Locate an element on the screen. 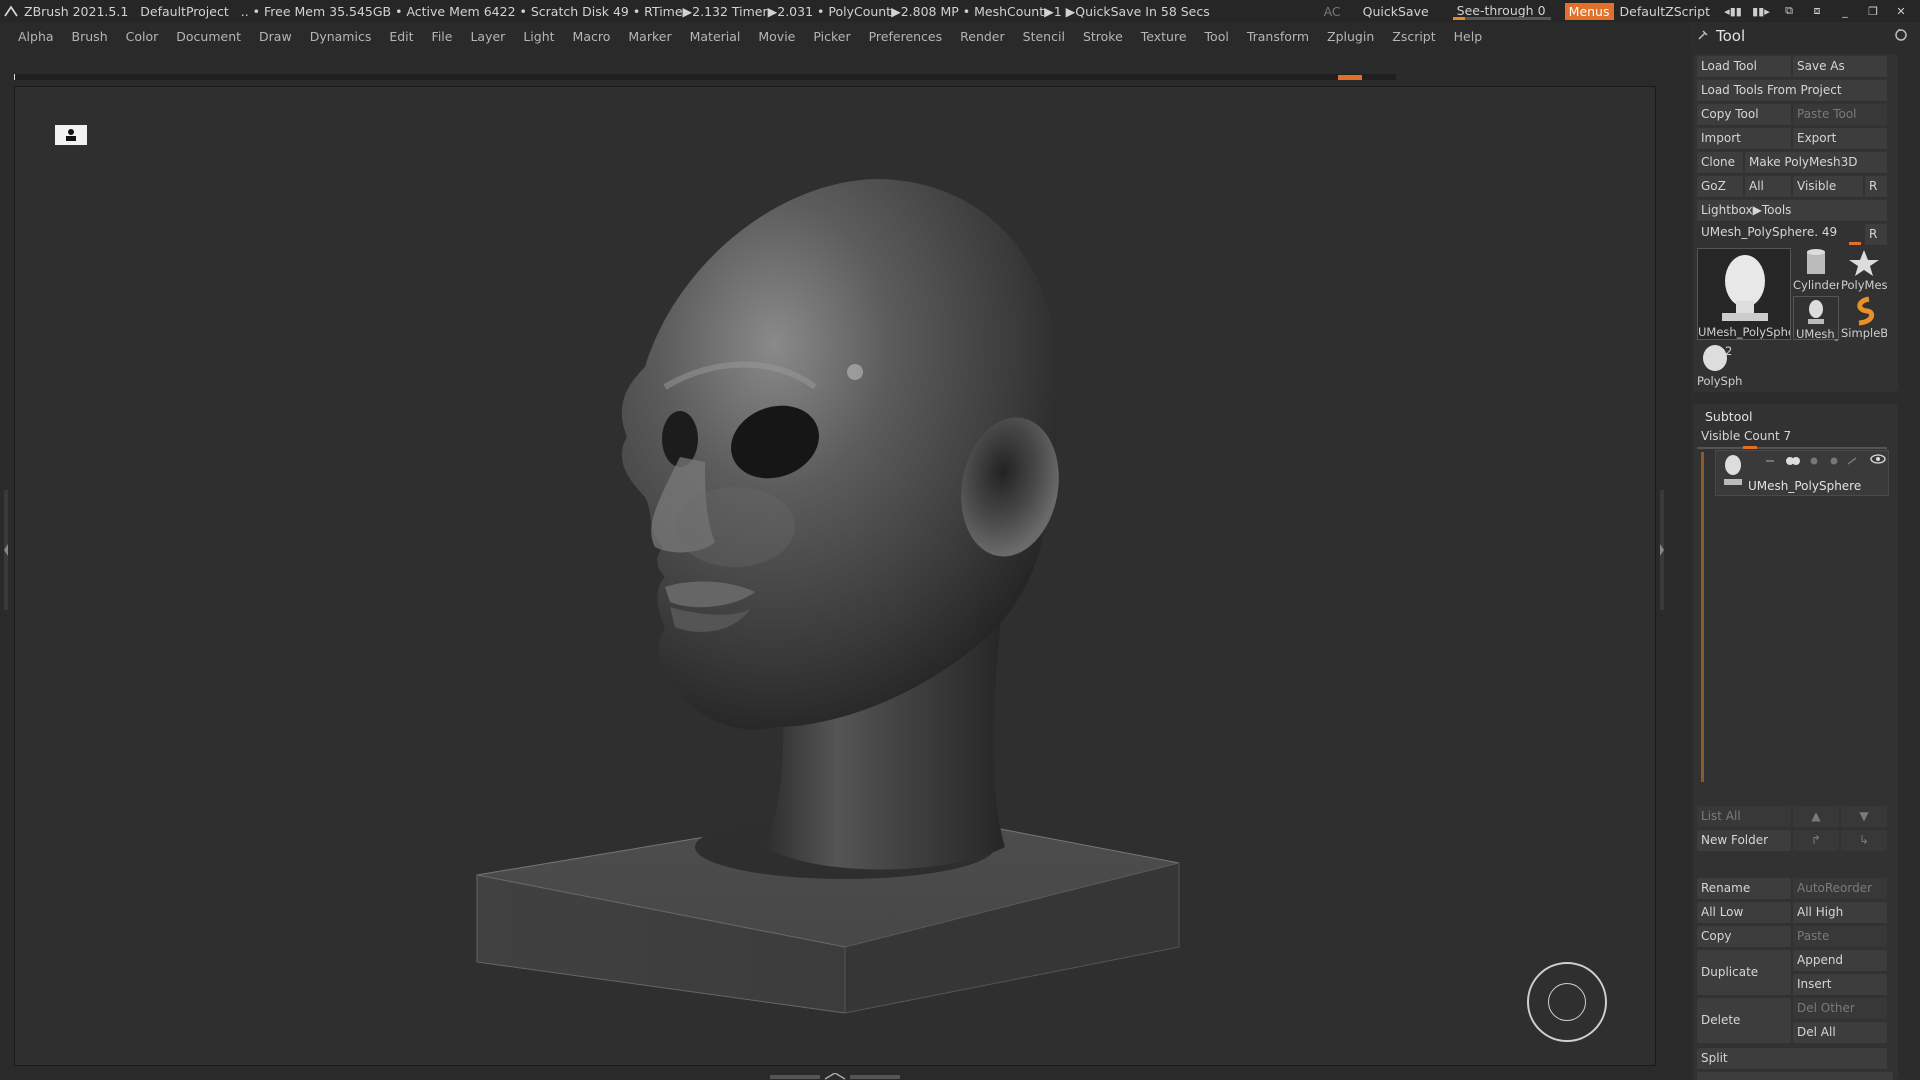 Image resolution: width=1920 pixels, height=1080 pixels. menu-transform: Transform is located at coordinates (1278, 36).